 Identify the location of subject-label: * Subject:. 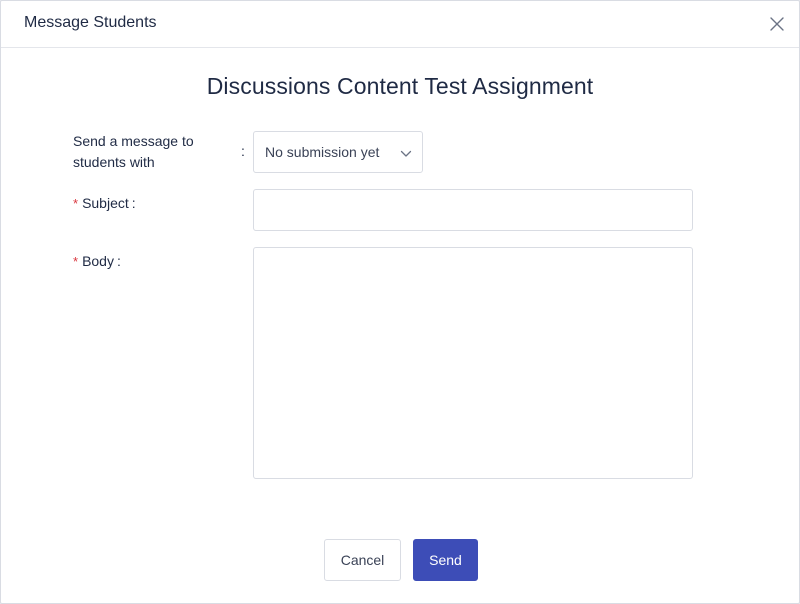
(104, 203).